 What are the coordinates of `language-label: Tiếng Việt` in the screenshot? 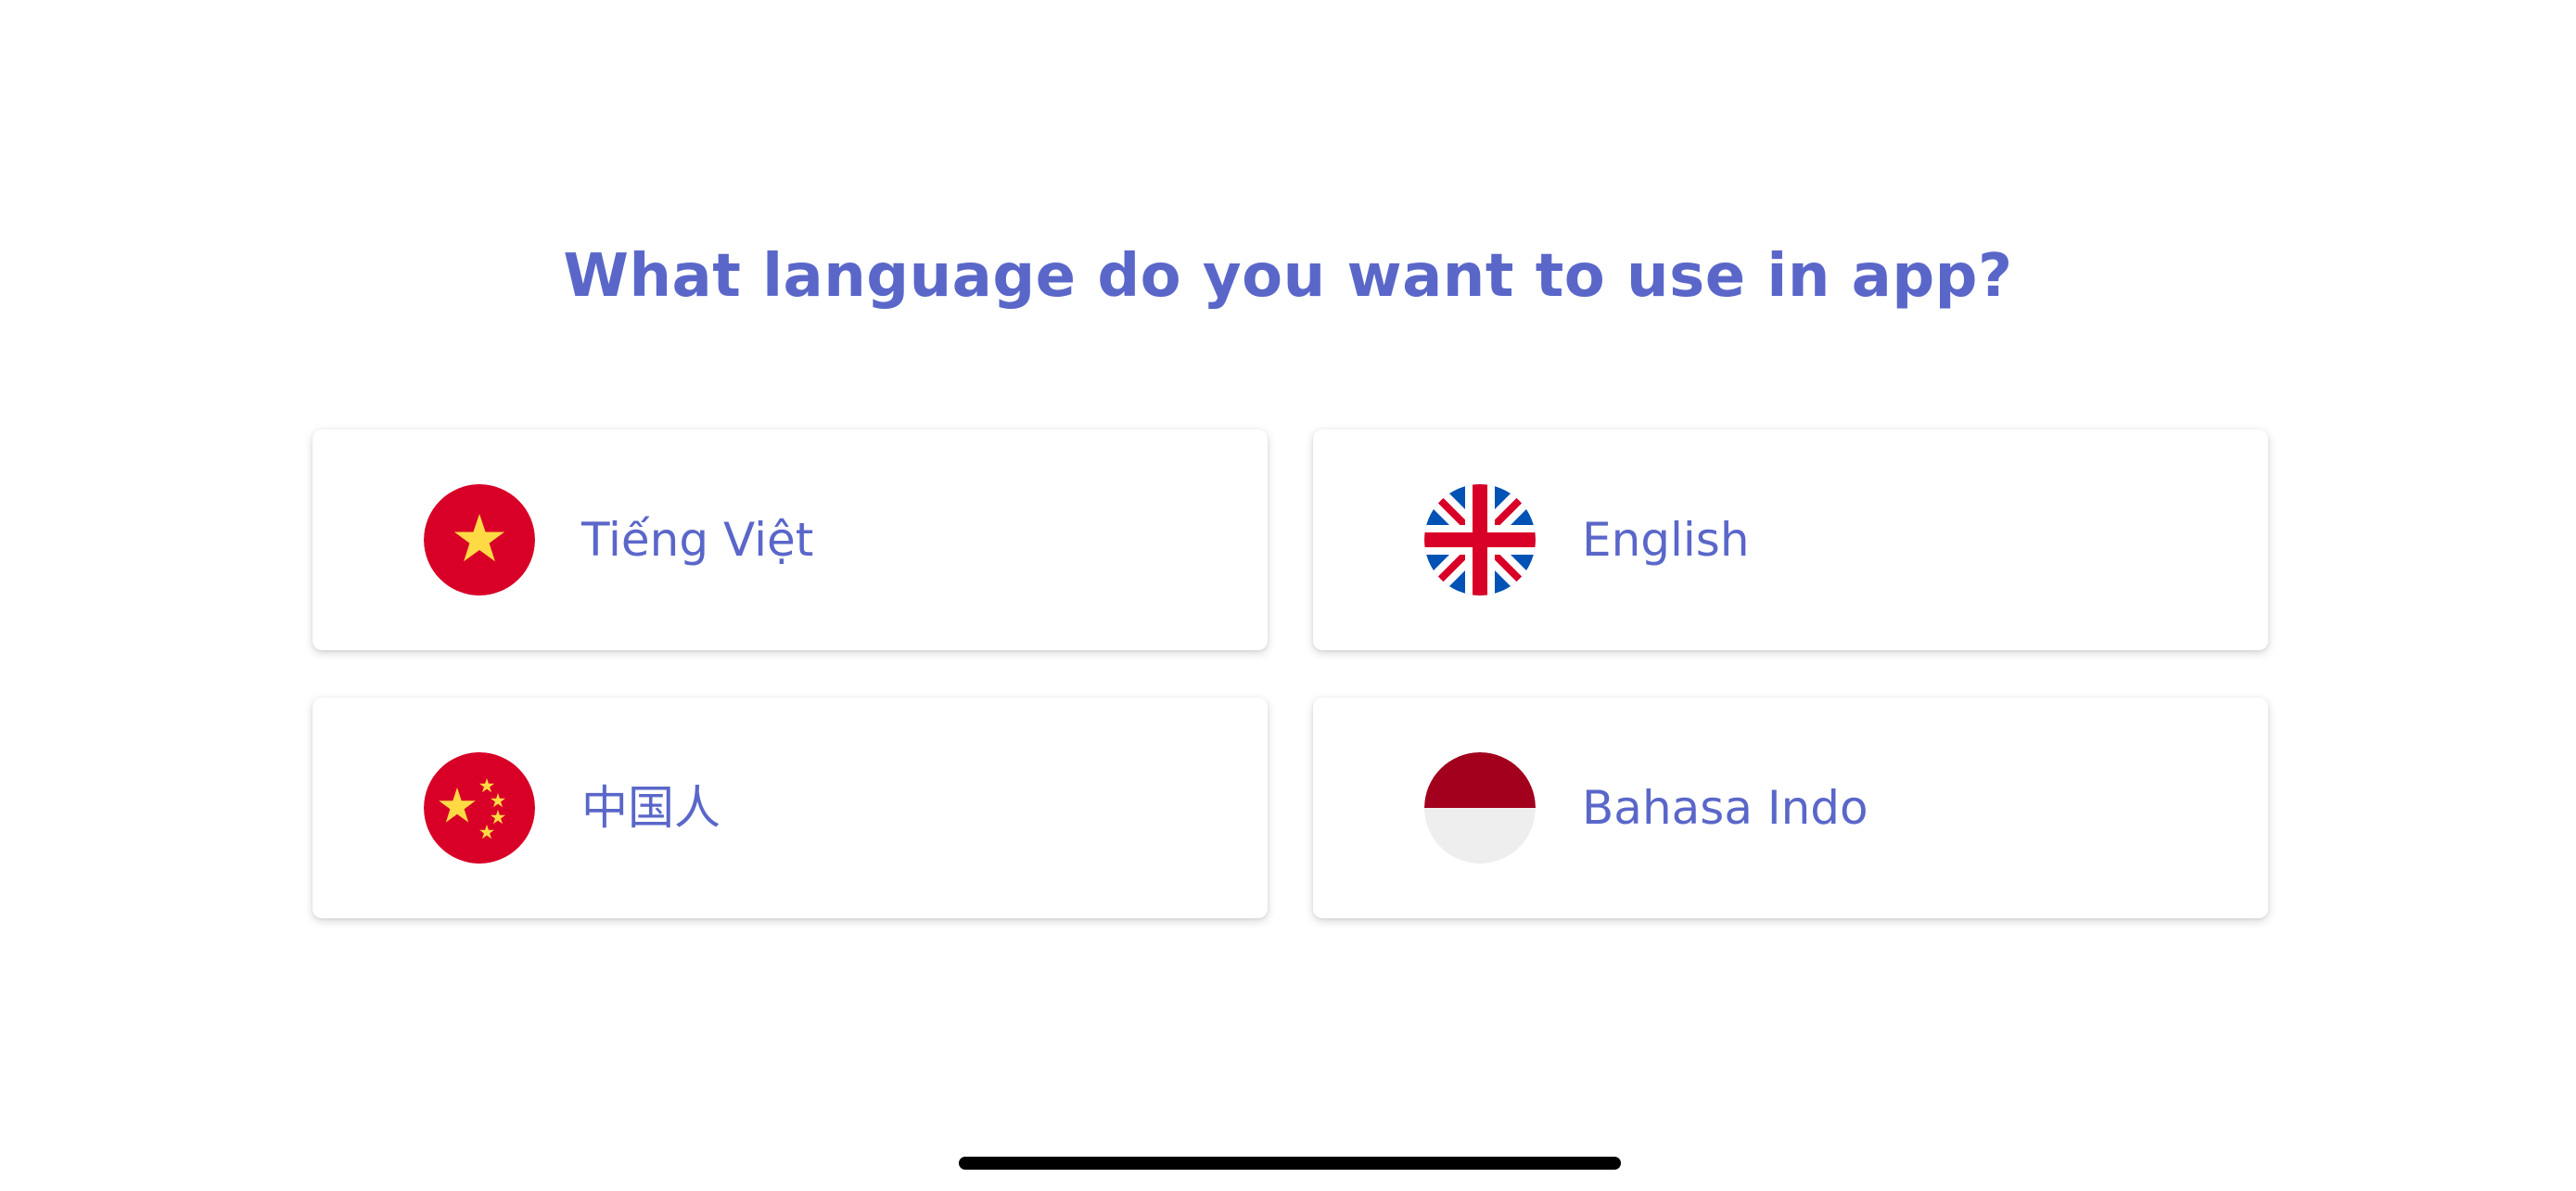 It's located at (697, 540).